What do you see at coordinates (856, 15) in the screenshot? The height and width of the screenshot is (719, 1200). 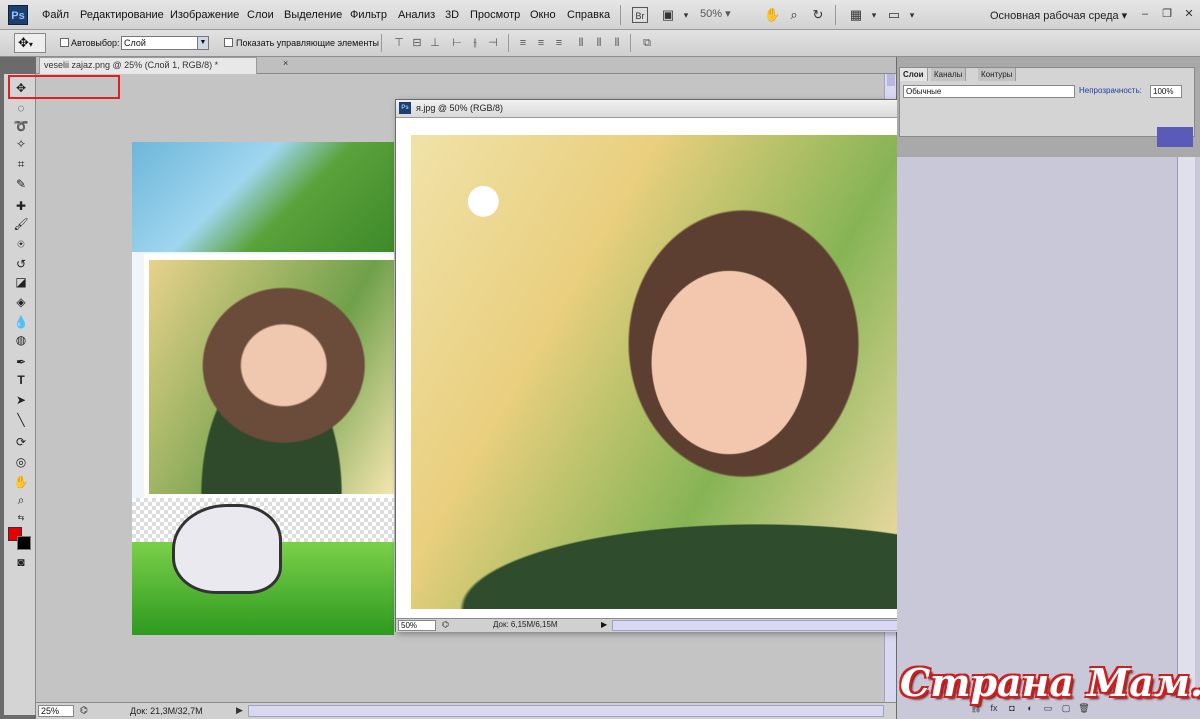 I see `arrange-documents-icon: ▦` at bounding box center [856, 15].